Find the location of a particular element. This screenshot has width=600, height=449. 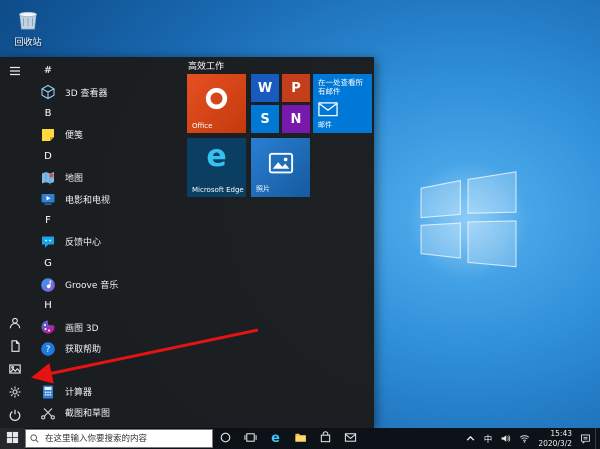

recycle-bin-label: 回收站 is located at coordinates (28, 43).